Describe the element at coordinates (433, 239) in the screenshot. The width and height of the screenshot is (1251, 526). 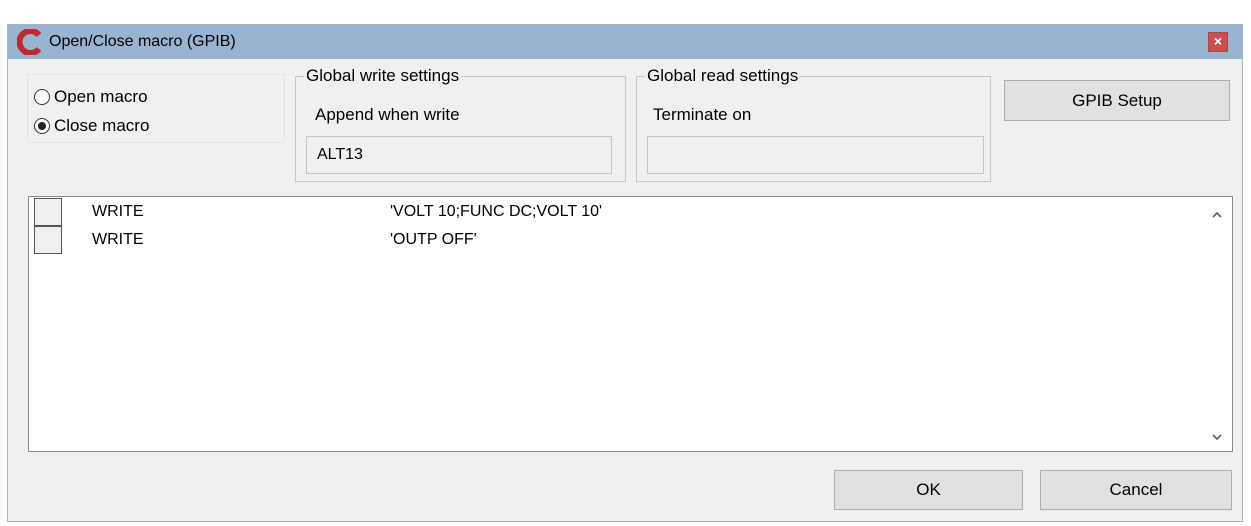
I see `command-argument: 'OUTP OFF'` at that location.